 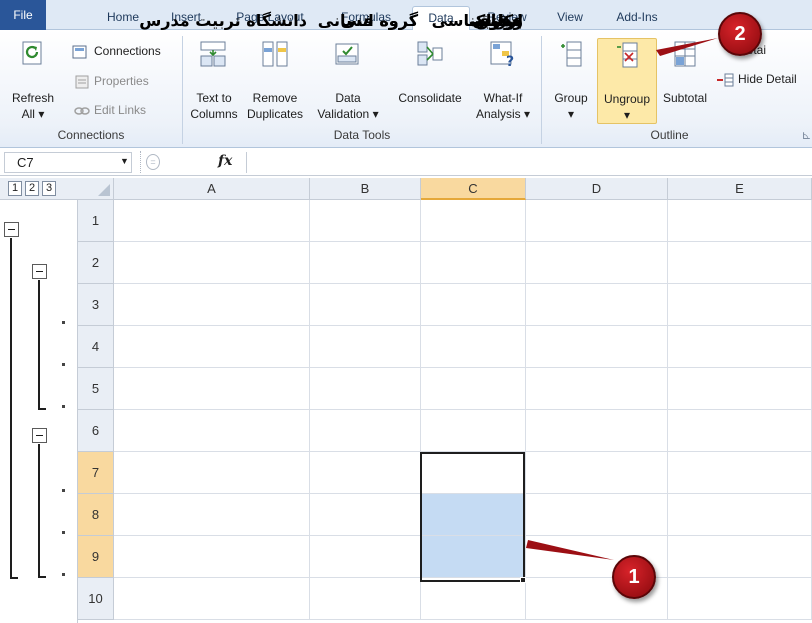 I want to click on subtotal-icon, so click(x=685, y=54).